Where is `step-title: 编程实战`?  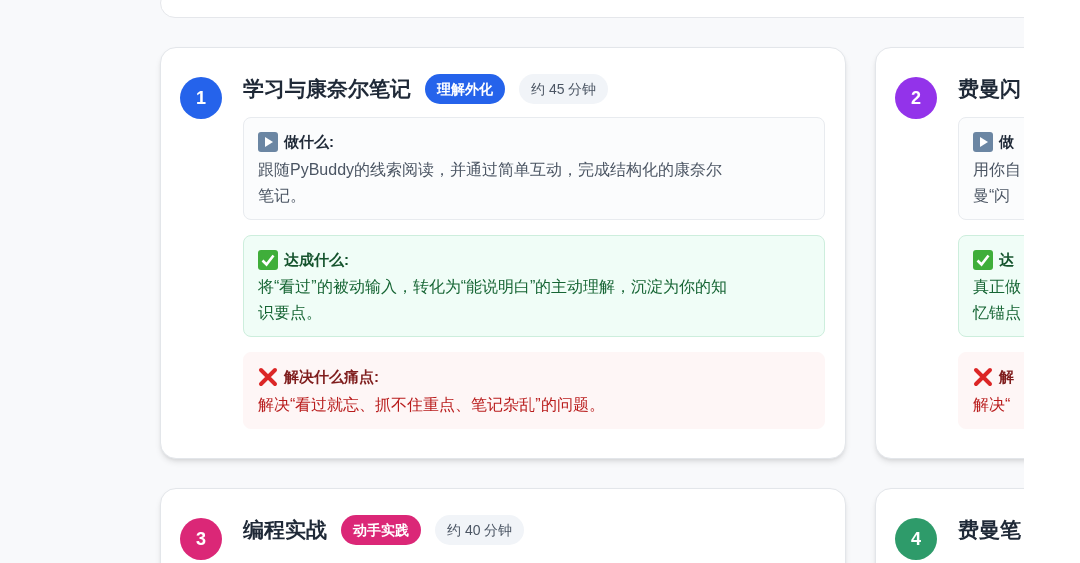 step-title: 编程实战 is located at coordinates (285, 530).